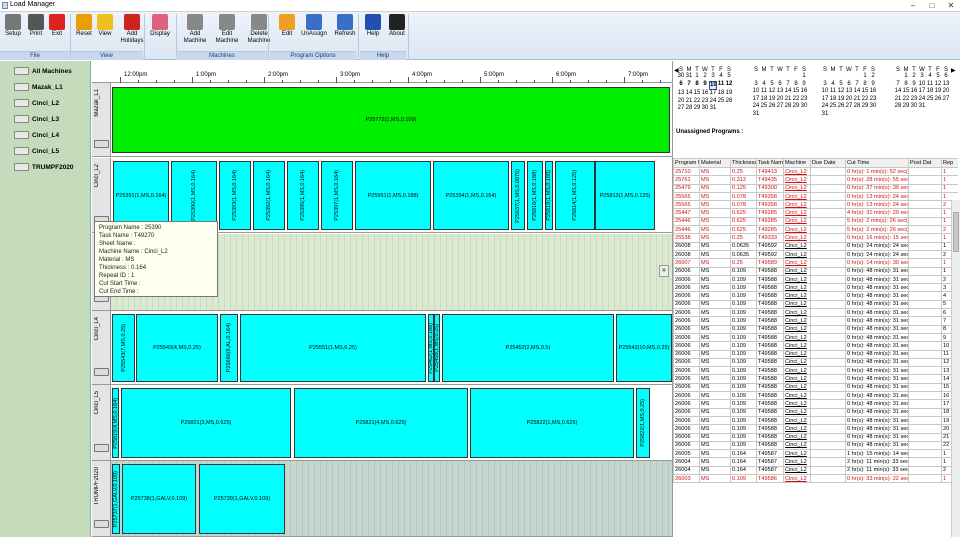 The height and width of the screenshot is (537, 960). Describe the element at coordinates (954, 70) in the screenshot. I see `calendar-next-button: ▶` at that location.